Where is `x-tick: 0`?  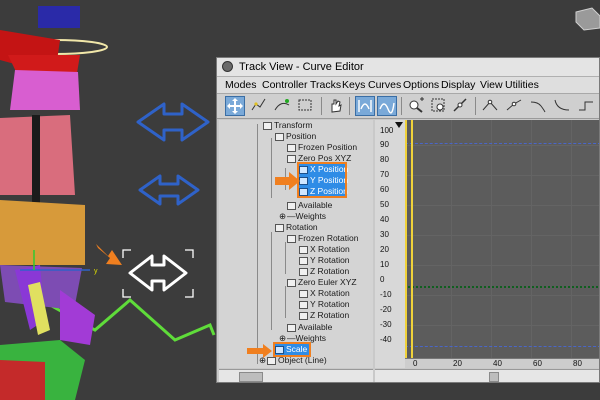
x-tick: 0 is located at coordinates (415, 363).